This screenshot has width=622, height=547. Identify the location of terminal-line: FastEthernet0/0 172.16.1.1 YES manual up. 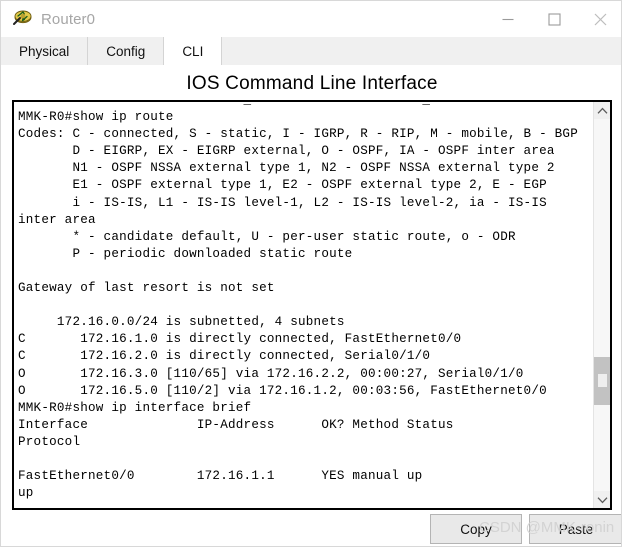
(220, 476).